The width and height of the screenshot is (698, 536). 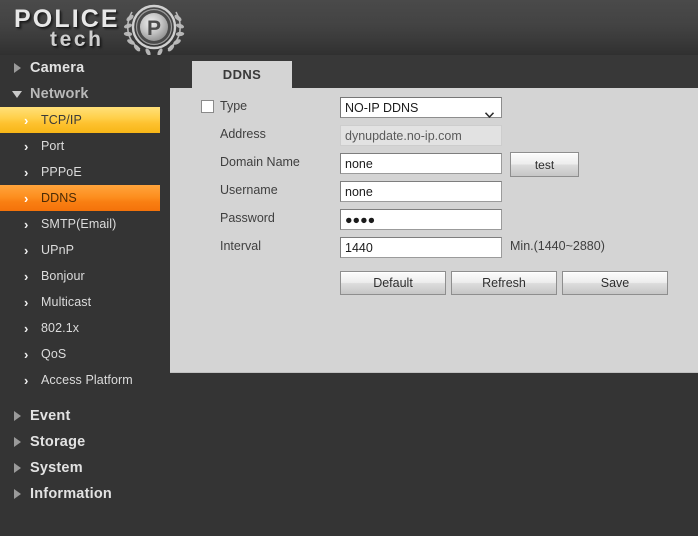 I want to click on tab-ddns: DDNS, so click(x=242, y=74).